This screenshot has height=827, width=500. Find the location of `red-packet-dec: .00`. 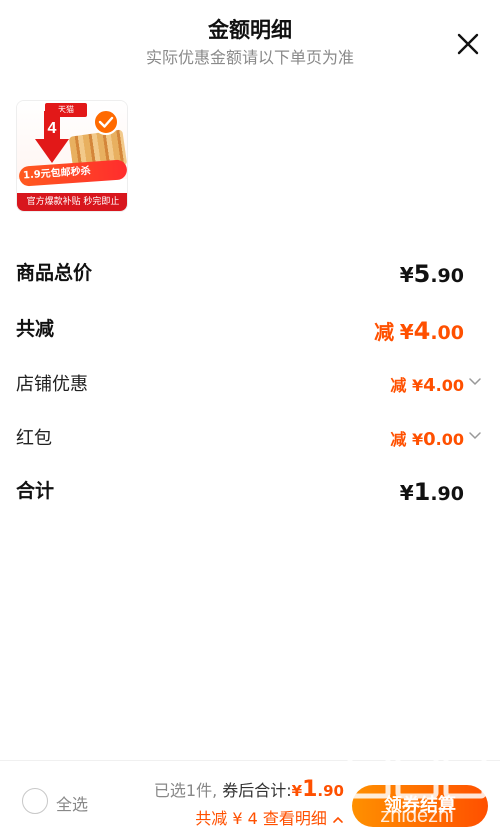

red-packet-dec: .00 is located at coordinates (449, 439).